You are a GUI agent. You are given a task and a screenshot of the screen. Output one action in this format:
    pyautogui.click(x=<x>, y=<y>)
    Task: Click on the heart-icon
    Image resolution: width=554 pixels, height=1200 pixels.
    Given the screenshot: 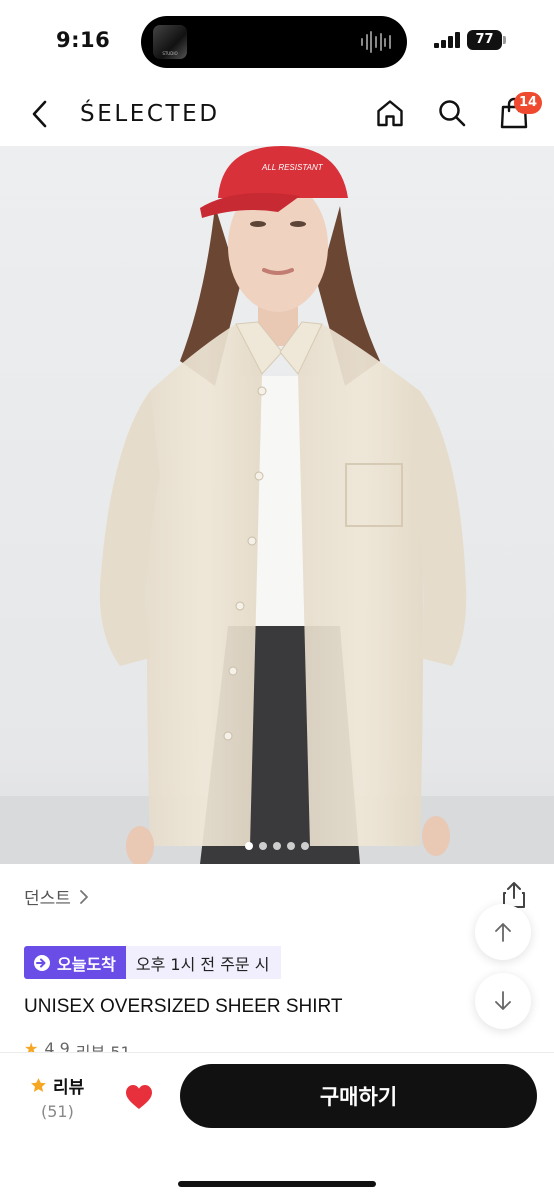 What is the action you would take?
    pyautogui.click(x=139, y=1097)
    